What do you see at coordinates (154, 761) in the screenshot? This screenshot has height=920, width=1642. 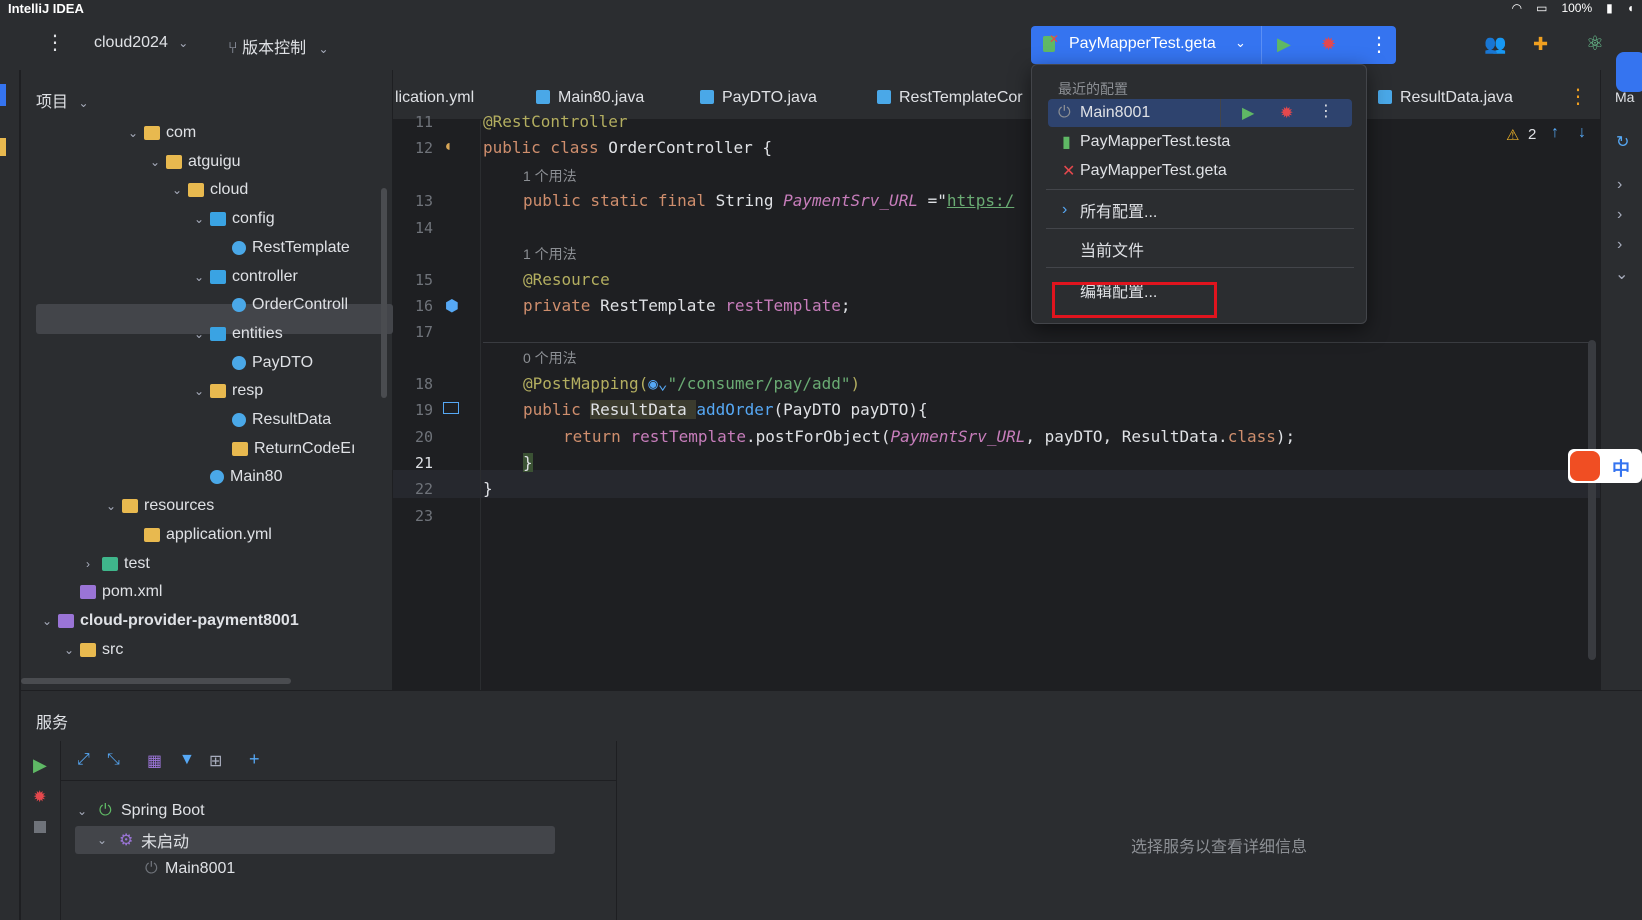 I see `group-icon: ▦` at bounding box center [154, 761].